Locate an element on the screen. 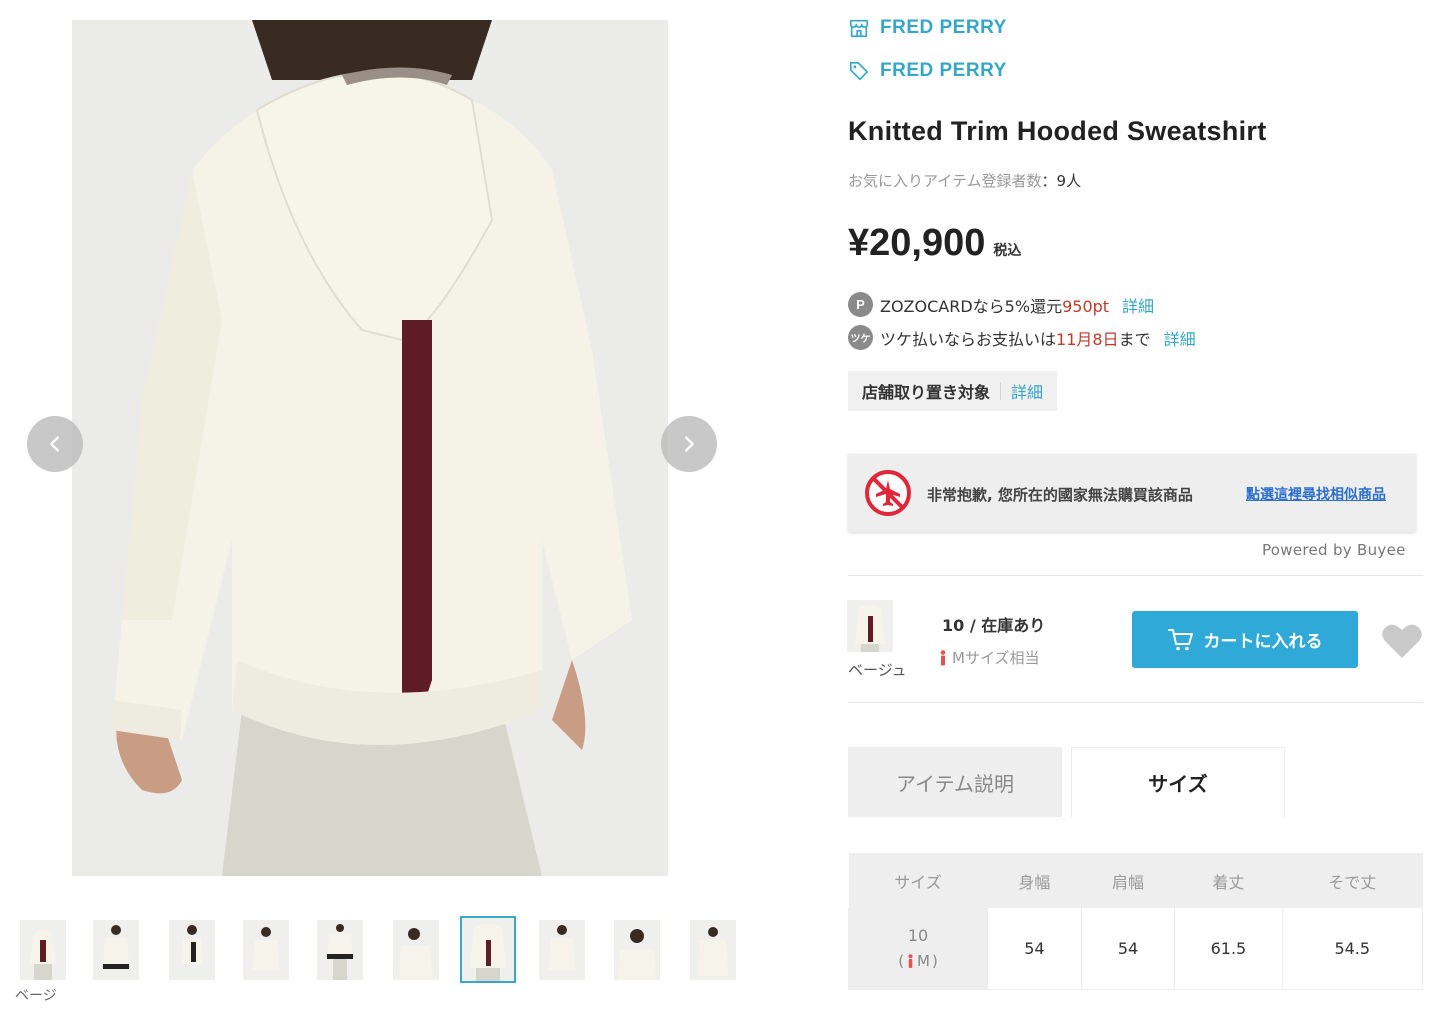  points-badge-icon: P is located at coordinates (860, 304).